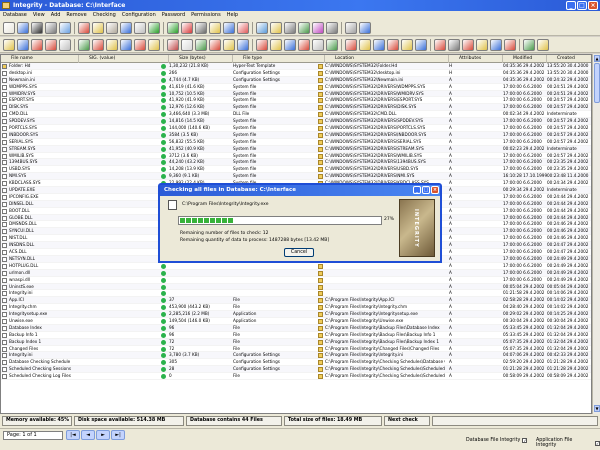 The image size is (600, 450). Describe the element at coordinates (525, 59) in the screenshot. I see `col-modified: Modified` at that location.